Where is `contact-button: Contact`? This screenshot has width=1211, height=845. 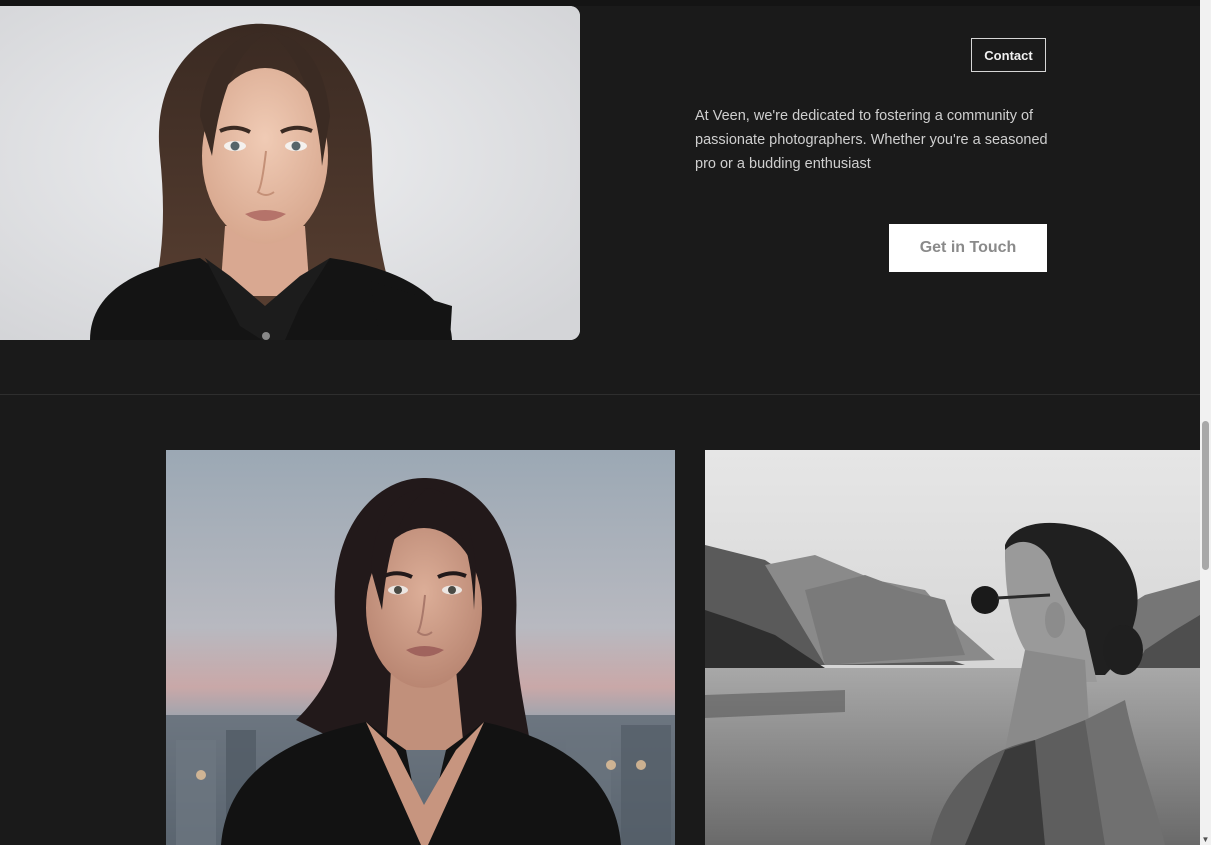 contact-button: Contact is located at coordinates (1008, 55).